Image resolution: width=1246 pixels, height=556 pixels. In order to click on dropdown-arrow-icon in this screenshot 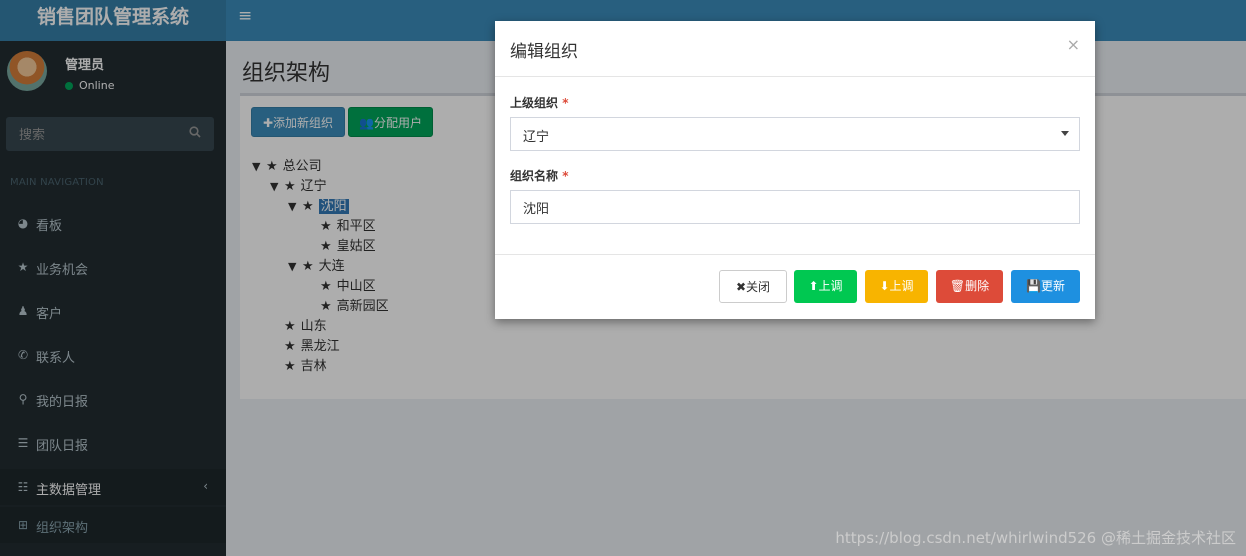, I will do `click(1065, 133)`.